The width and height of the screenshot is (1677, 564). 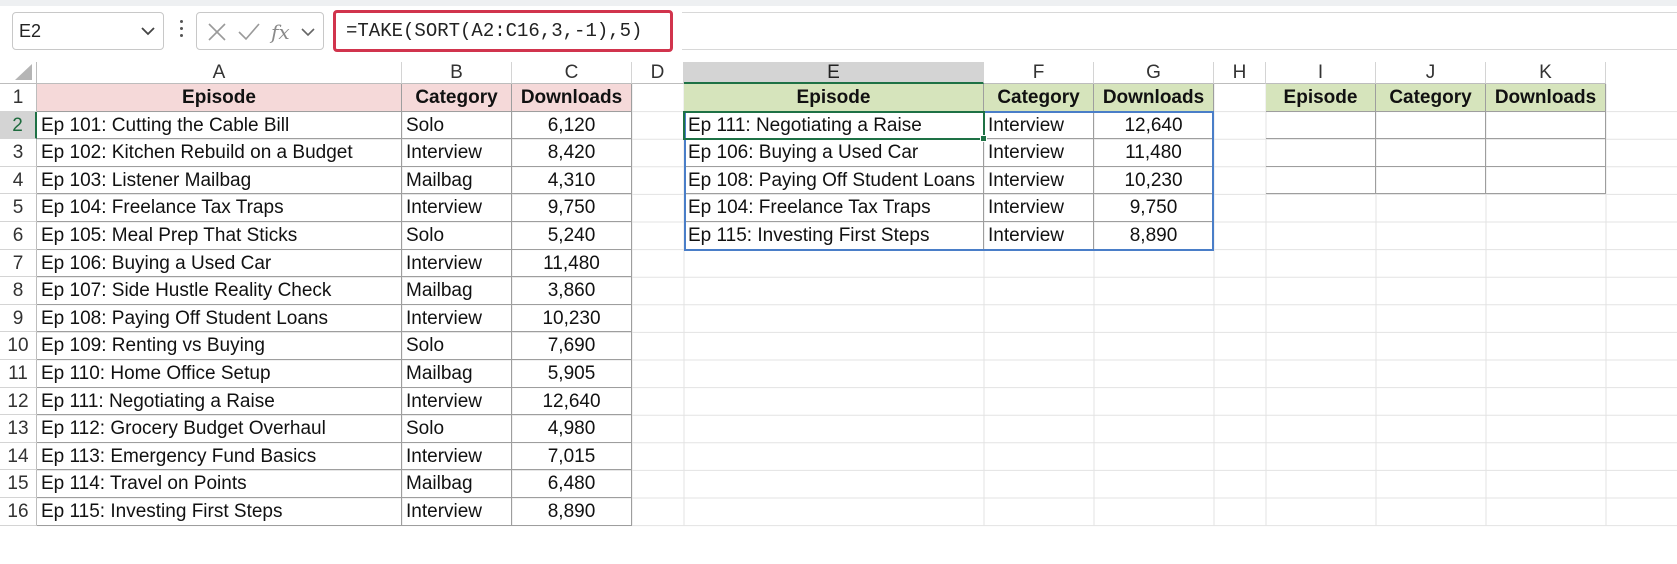 What do you see at coordinates (18, 429) in the screenshot?
I see `row-header-13: 13` at bounding box center [18, 429].